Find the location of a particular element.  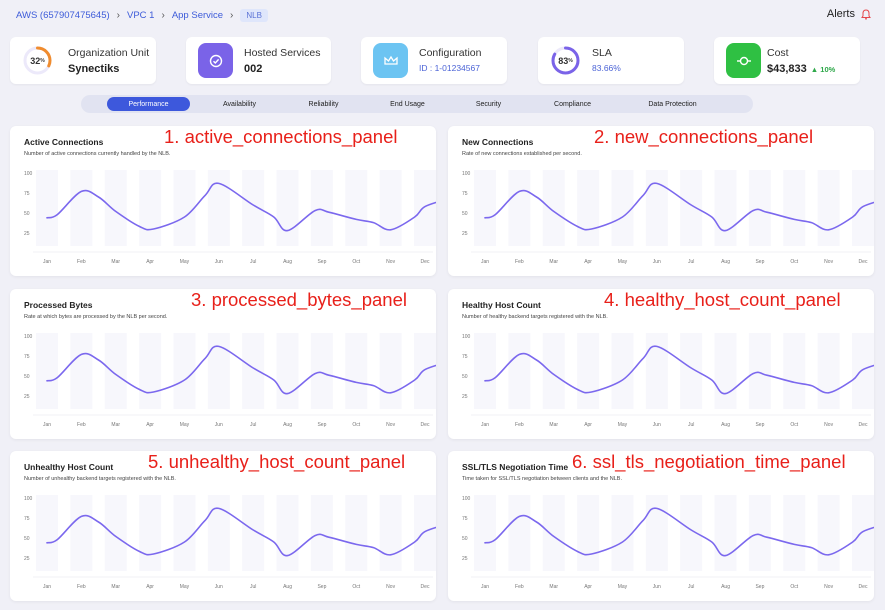

tab-end-usage: End Usage is located at coordinates (407, 104).